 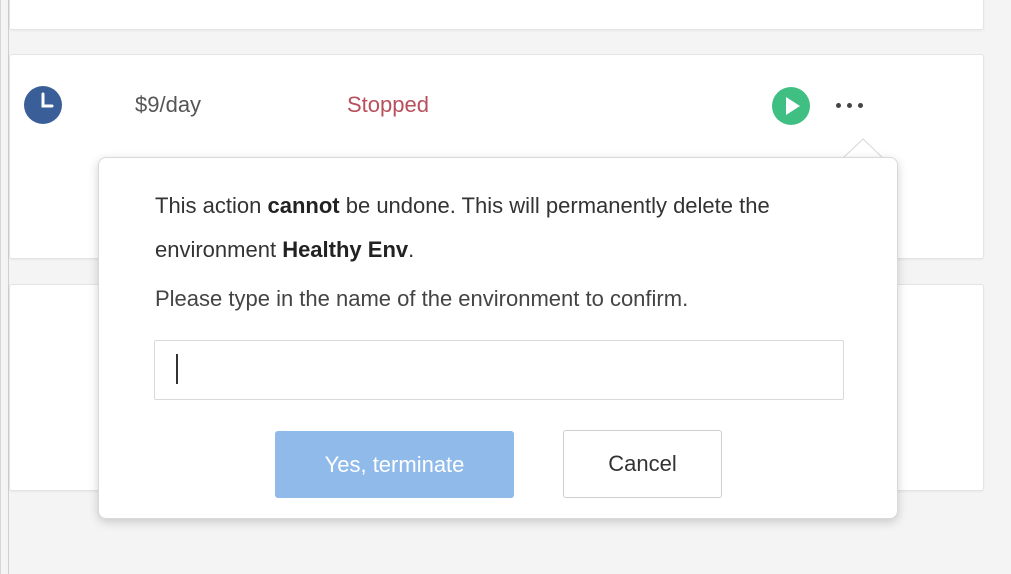 What do you see at coordinates (388, 104) in the screenshot?
I see `status-badge: Stopped` at bounding box center [388, 104].